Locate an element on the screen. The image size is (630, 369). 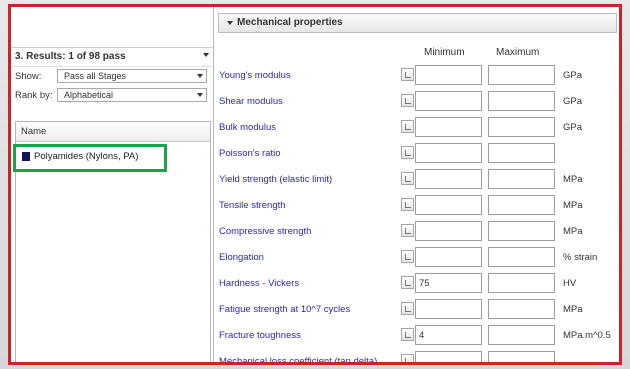
highlight-box is located at coordinates (90, 158).